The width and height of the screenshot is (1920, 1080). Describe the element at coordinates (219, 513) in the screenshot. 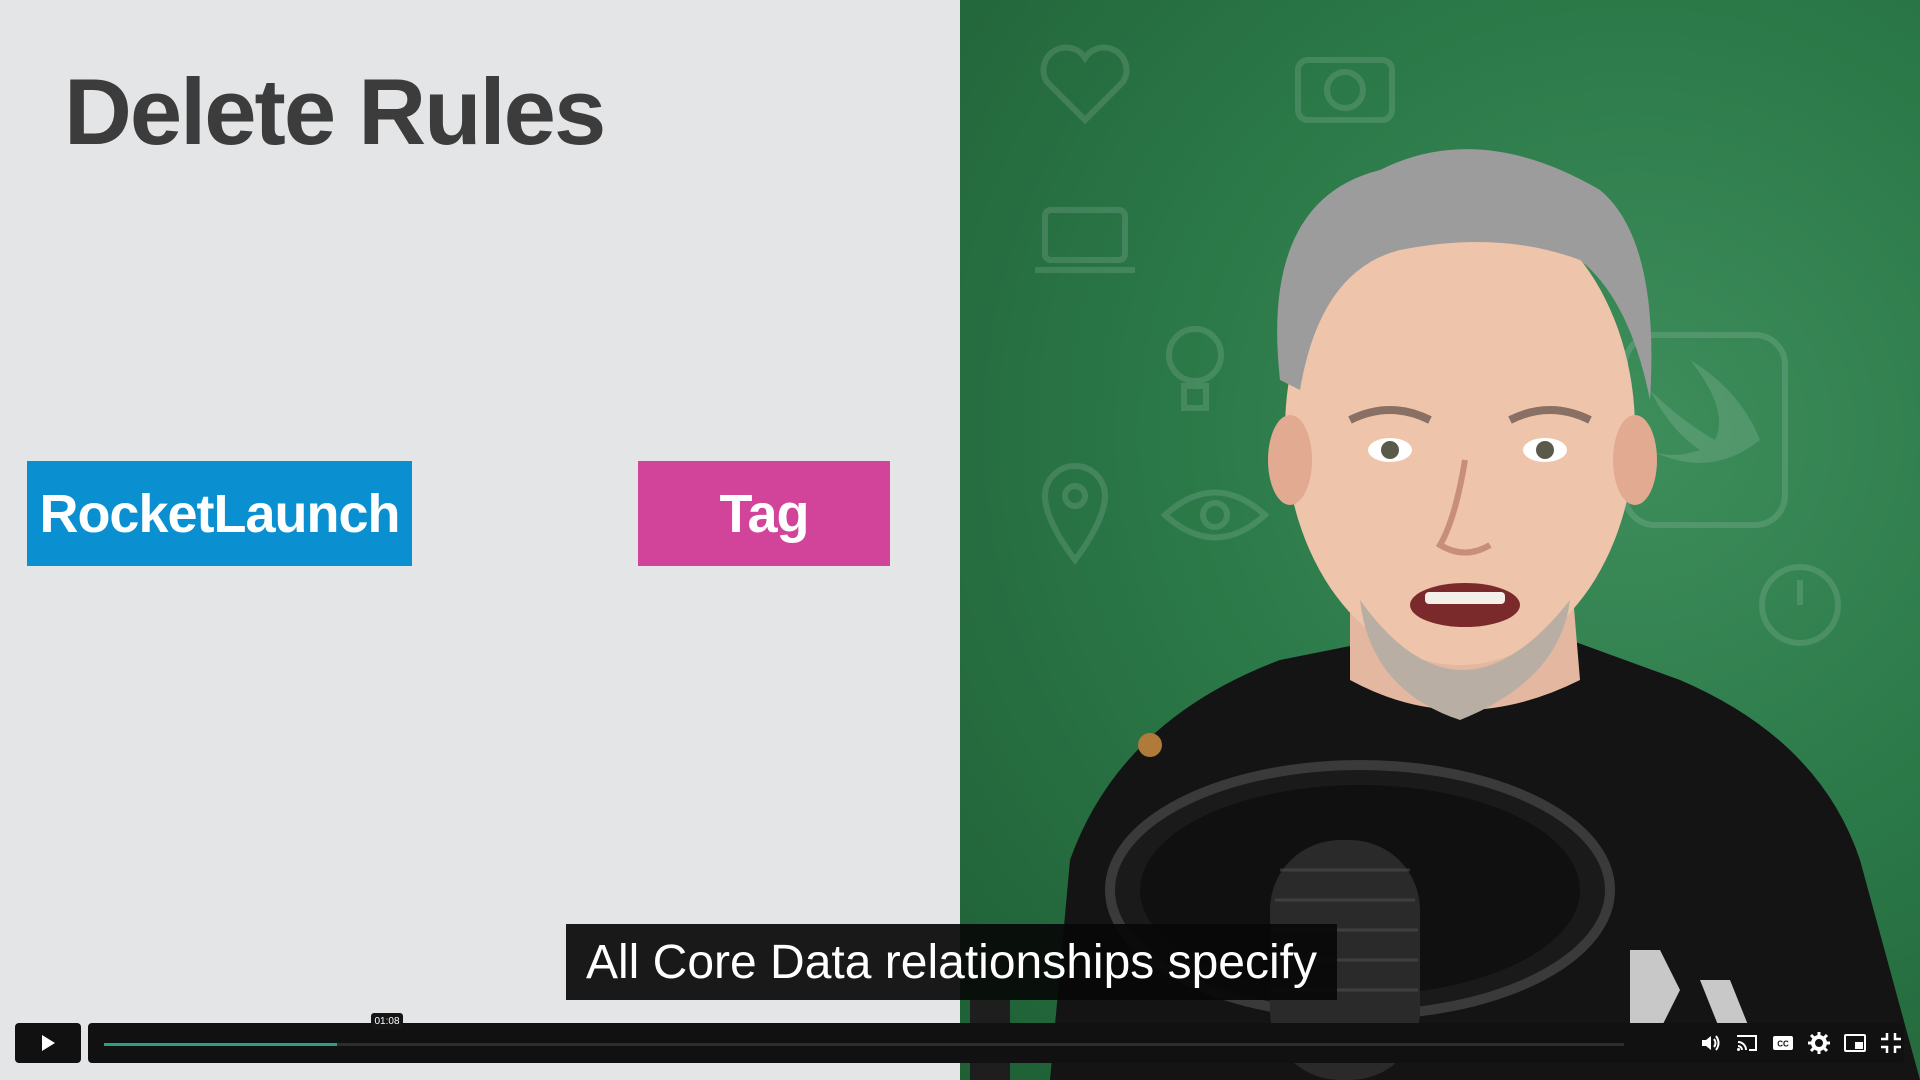

I see `rocketlaunch-entity-box: RocketLaunch` at that location.